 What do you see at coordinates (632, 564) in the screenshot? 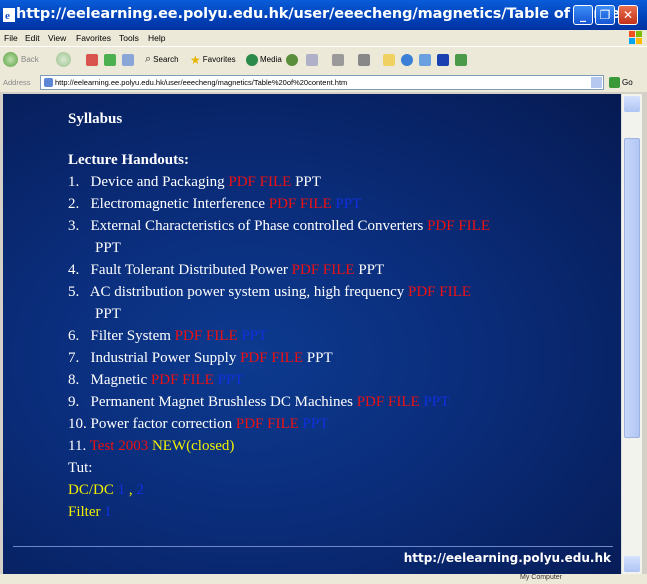
I see `scroll-down-icon` at bounding box center [632, 564].